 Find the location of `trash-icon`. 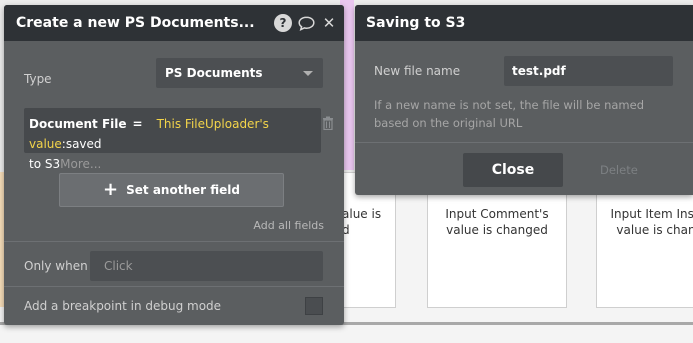

trash-icon is located at coordinates (328, 123).